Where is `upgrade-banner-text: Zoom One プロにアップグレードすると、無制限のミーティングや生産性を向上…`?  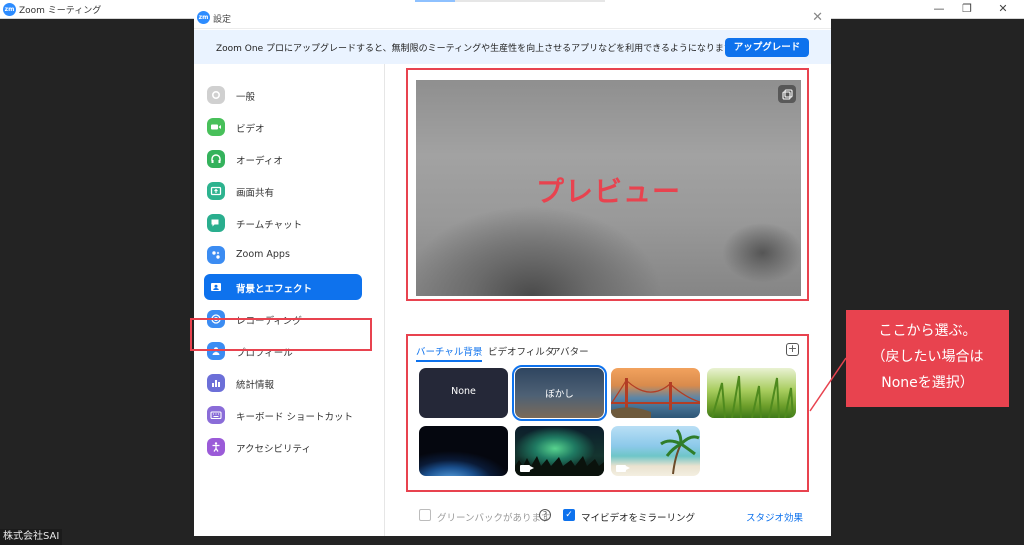
upgrade-banner-text: Zoom One プロにアップグレードすると、無制限のミーティングや生産性を向上… is located at coordinates (479, 49).